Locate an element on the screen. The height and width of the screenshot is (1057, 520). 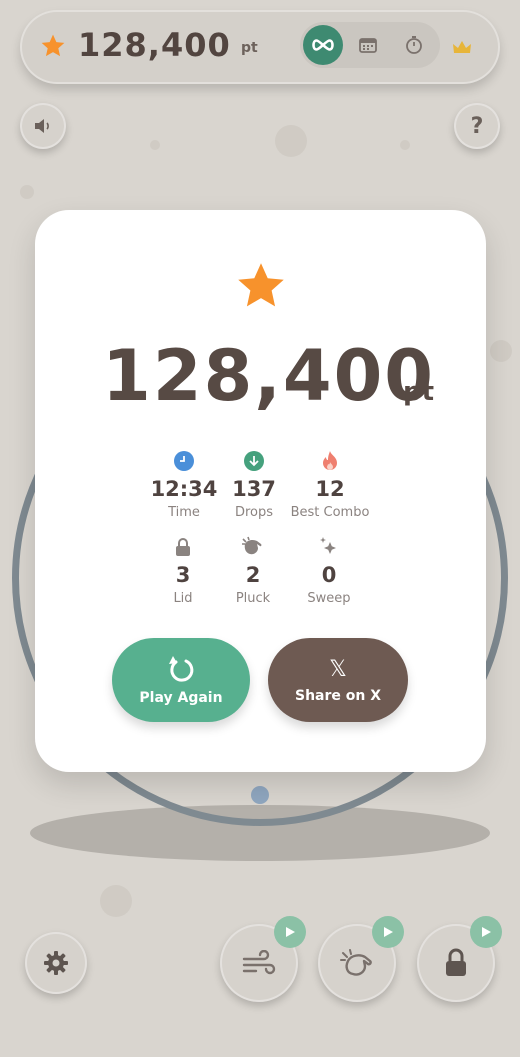
current-score: 128,400 is located at coordinates (154, 45).